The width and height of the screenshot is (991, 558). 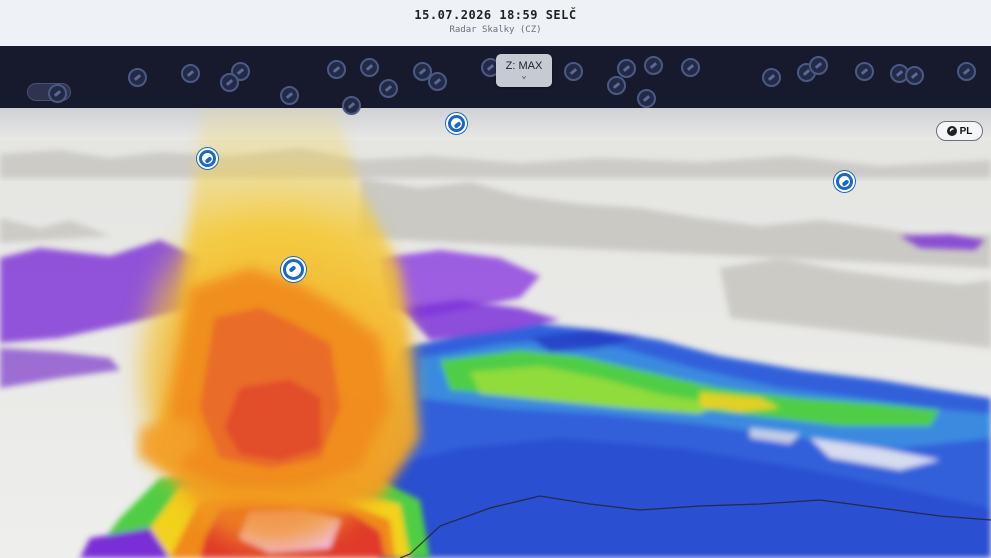 I want to click on country-label: PL, so click(x=966, y=131).